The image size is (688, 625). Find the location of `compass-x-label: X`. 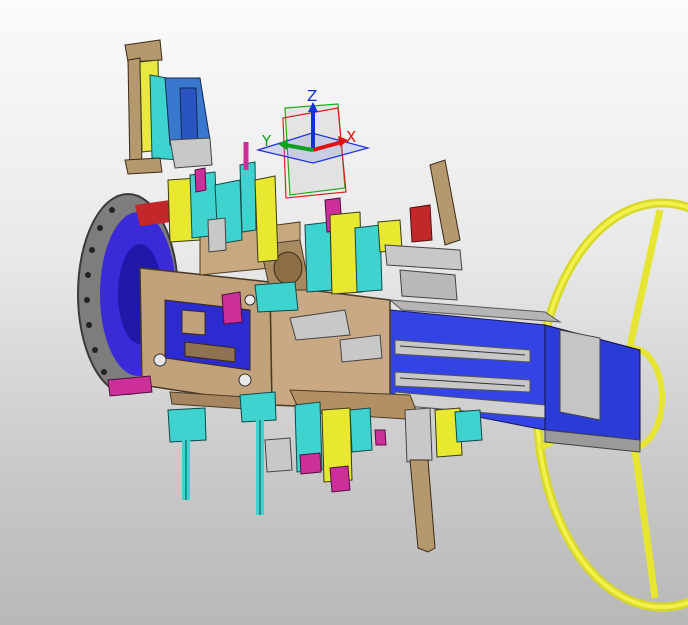

compass-x-label: X is located at coordinates (351, 137).